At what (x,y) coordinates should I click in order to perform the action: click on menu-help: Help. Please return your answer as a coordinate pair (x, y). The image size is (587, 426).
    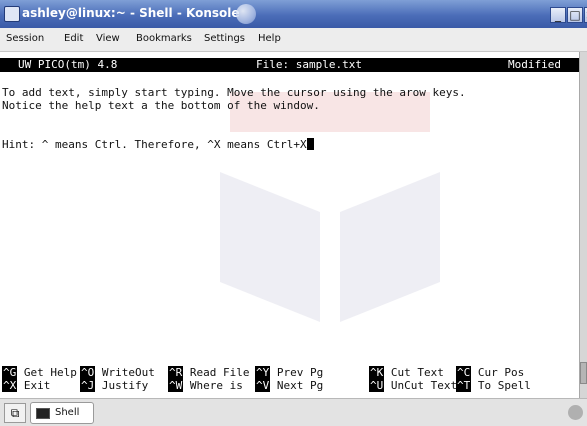
    Looking at the image, I should click on (269, 38).